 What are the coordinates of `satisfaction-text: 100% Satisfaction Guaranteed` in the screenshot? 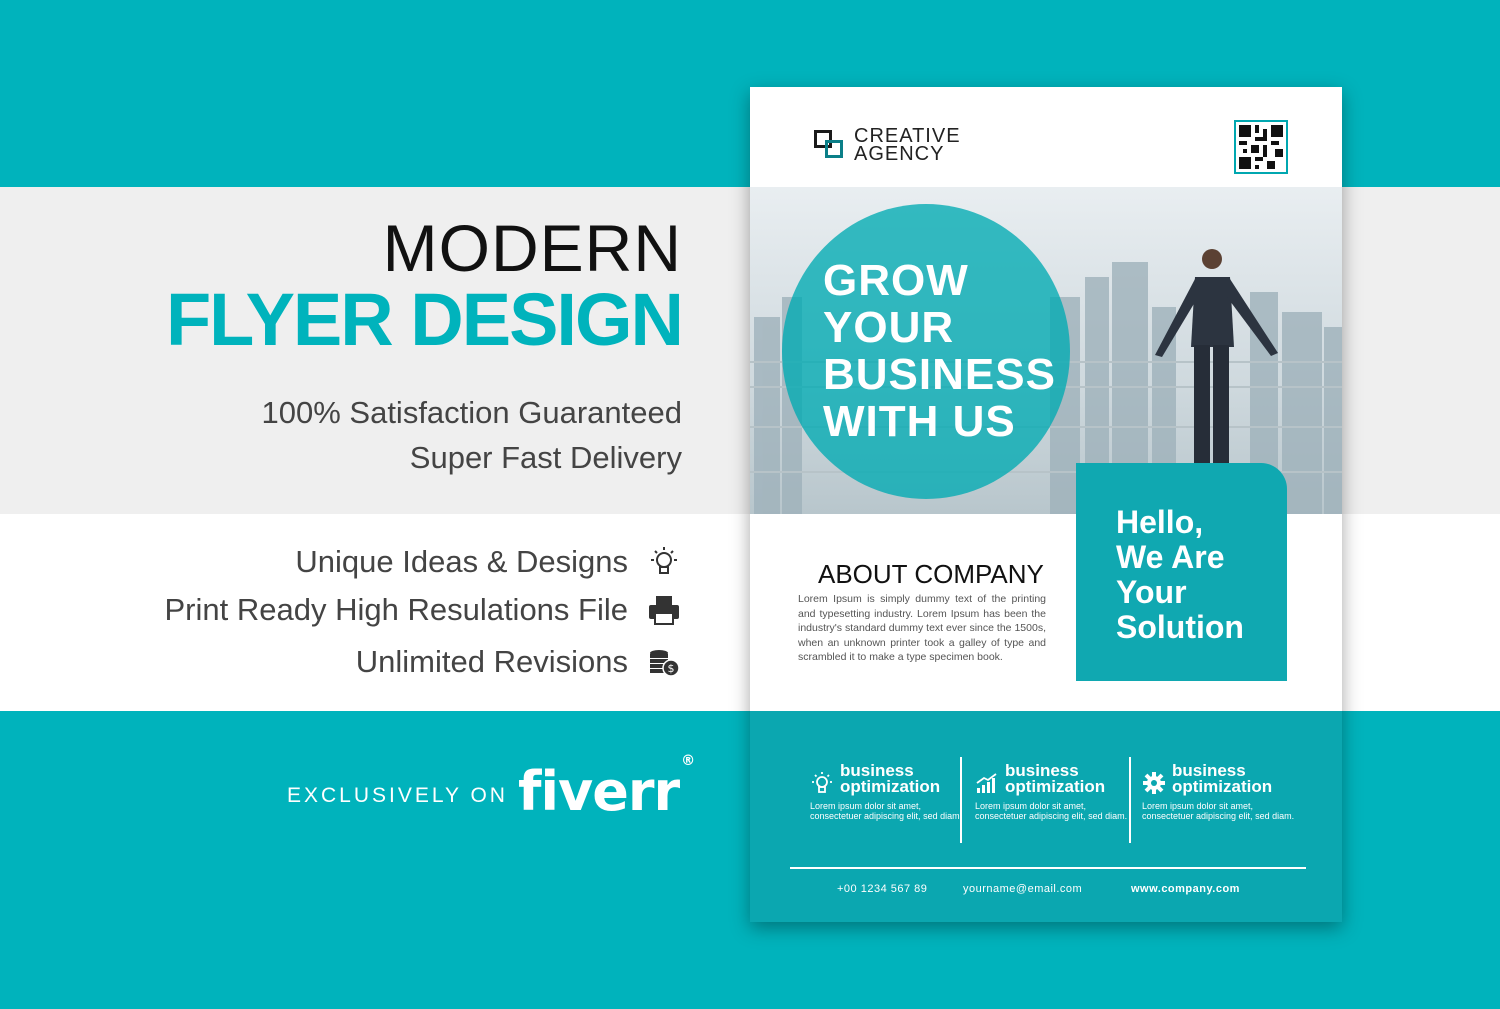 It's located at (472, 412).